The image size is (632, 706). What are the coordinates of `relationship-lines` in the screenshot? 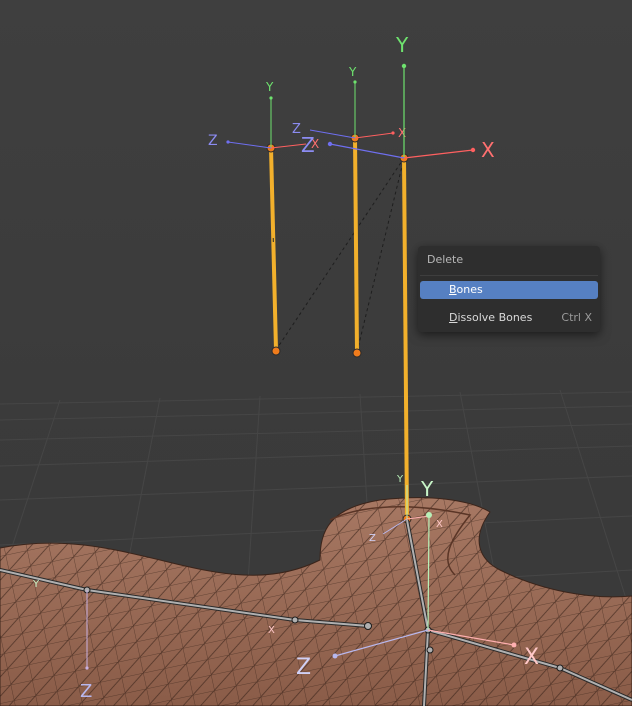 It's located at (340, 255).